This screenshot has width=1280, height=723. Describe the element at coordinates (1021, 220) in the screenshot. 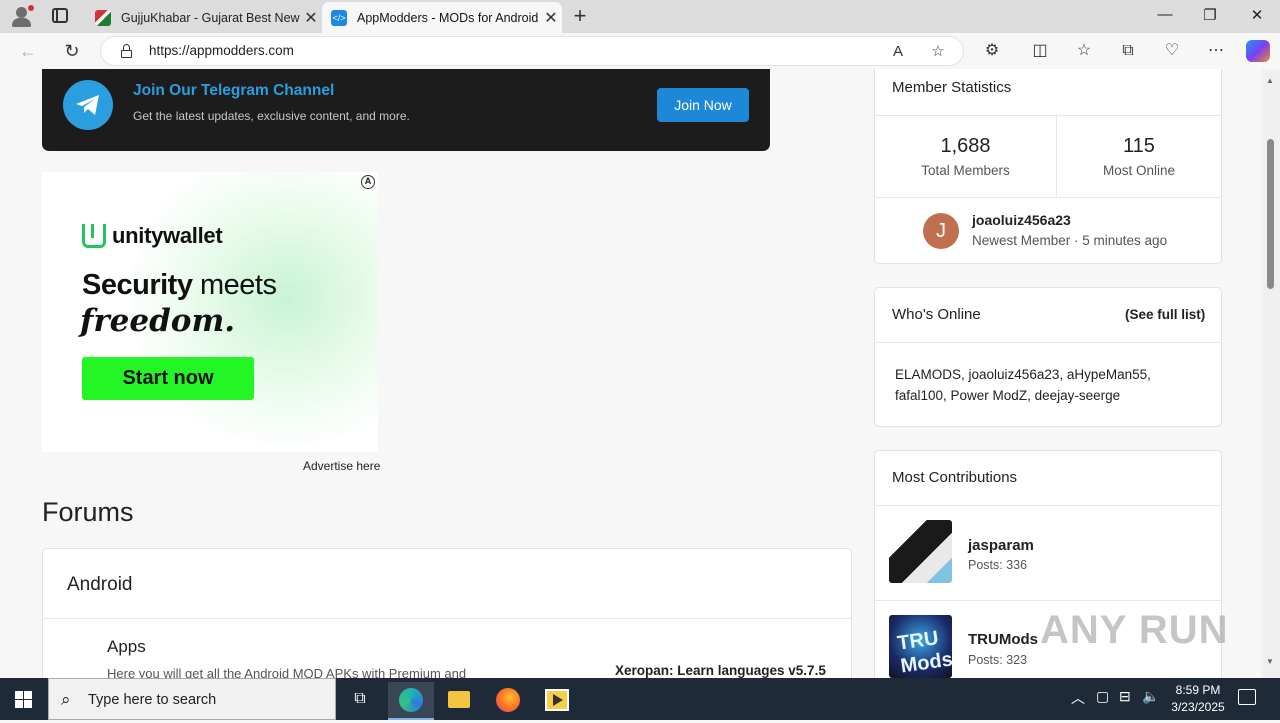

I see `newest-member-name: joaoluiz456a23` at that location.